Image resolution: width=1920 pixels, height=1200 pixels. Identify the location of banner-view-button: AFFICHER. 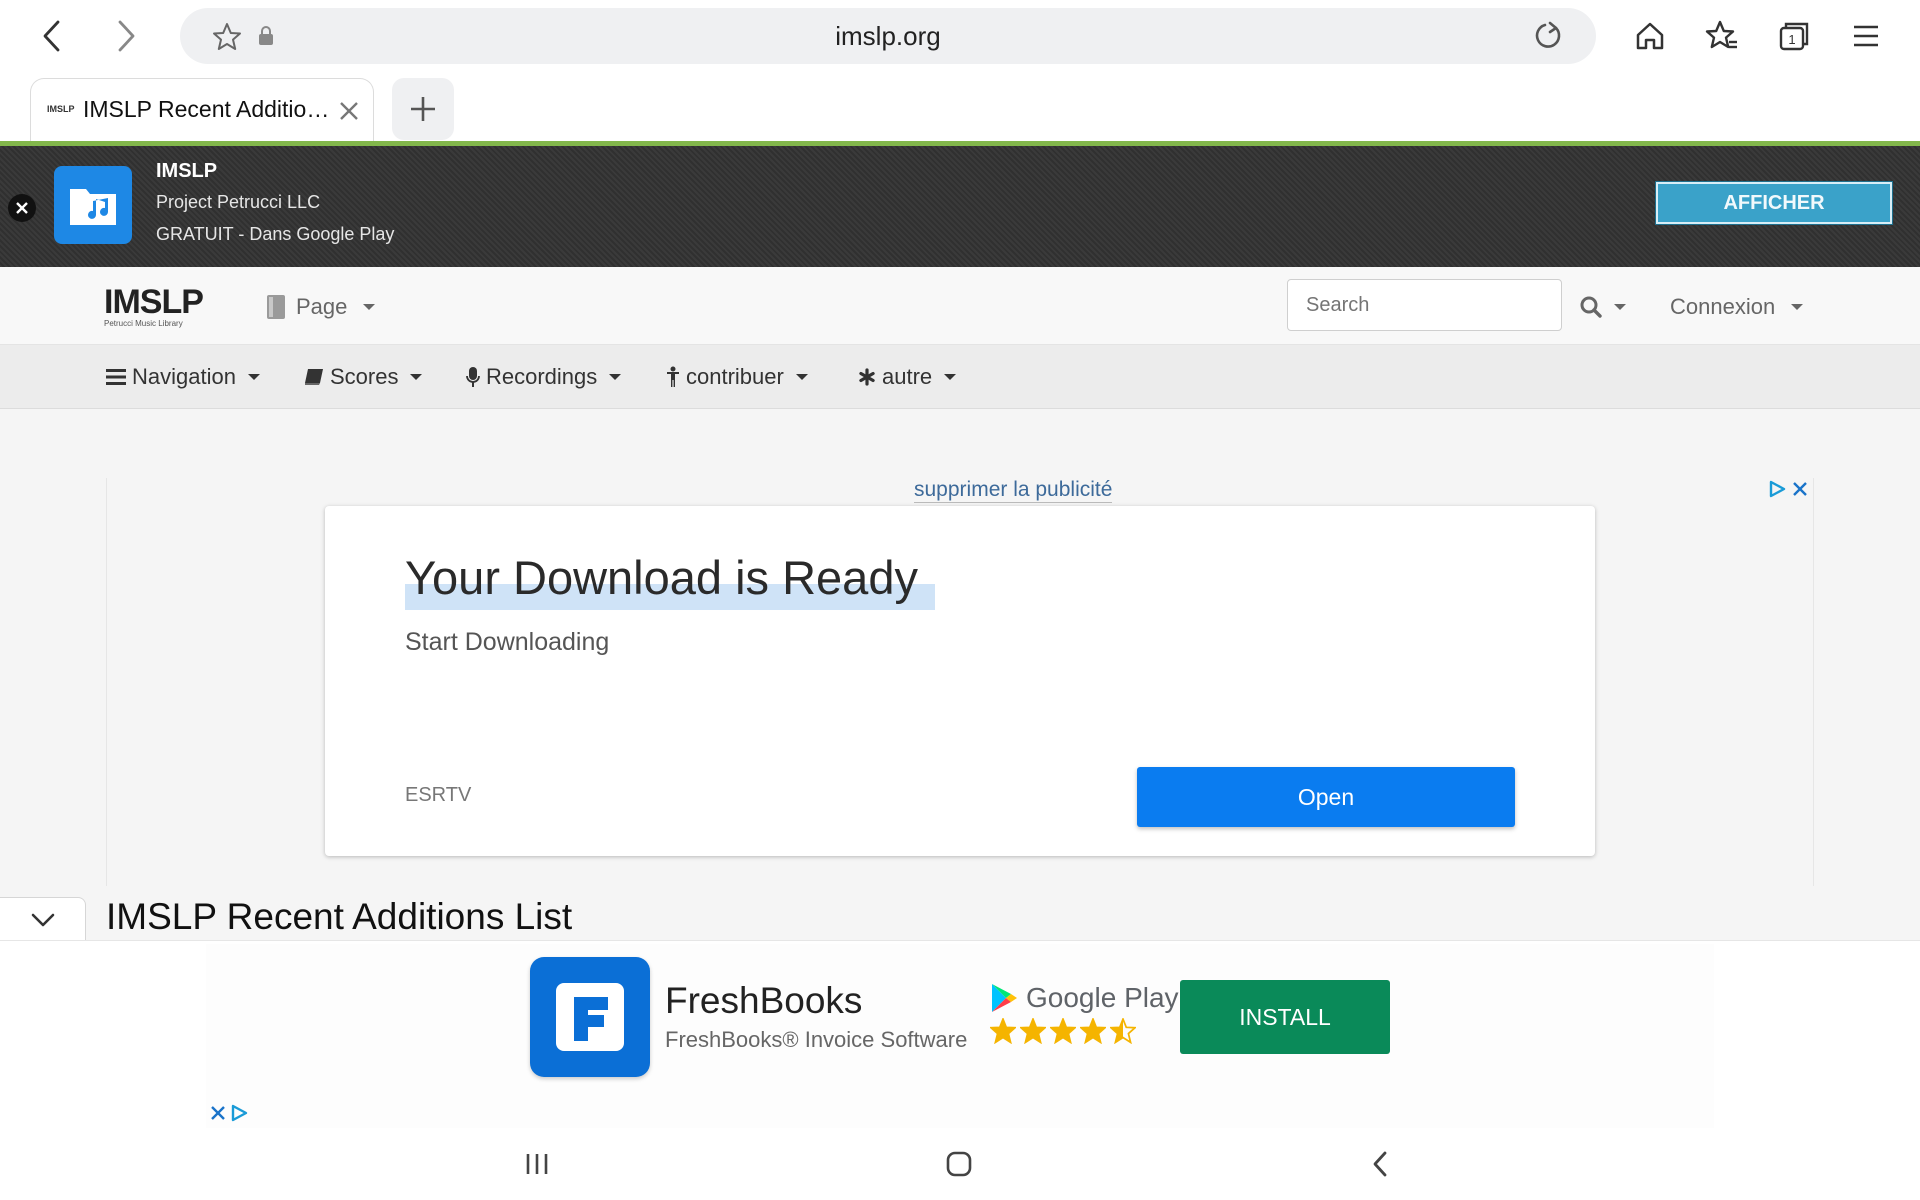
(1774, 203).